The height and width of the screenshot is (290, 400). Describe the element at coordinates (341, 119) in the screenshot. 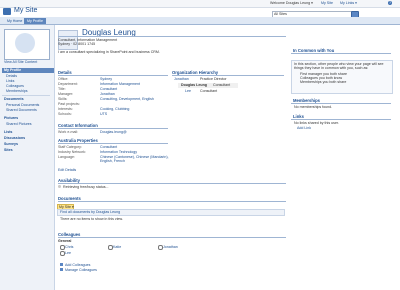

I see `links-rule` at that location.